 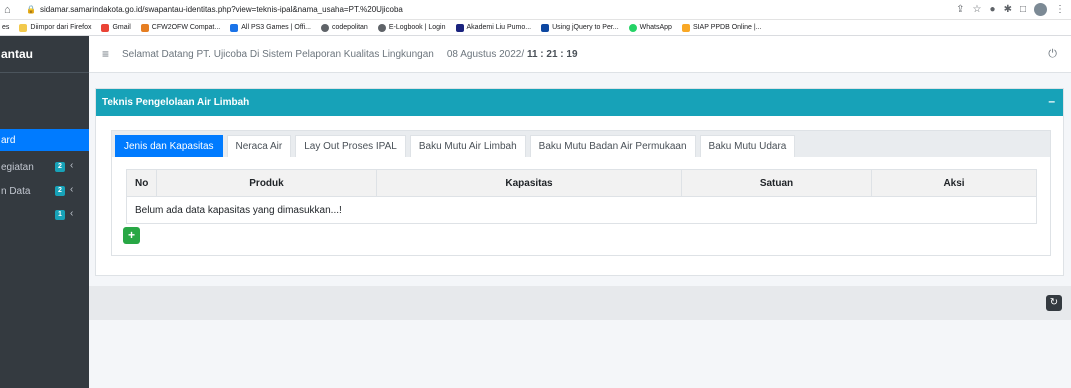 I want to click on tab-baku-mutu-udara: Baku Mutu Udara, so click(x=747, y=146).